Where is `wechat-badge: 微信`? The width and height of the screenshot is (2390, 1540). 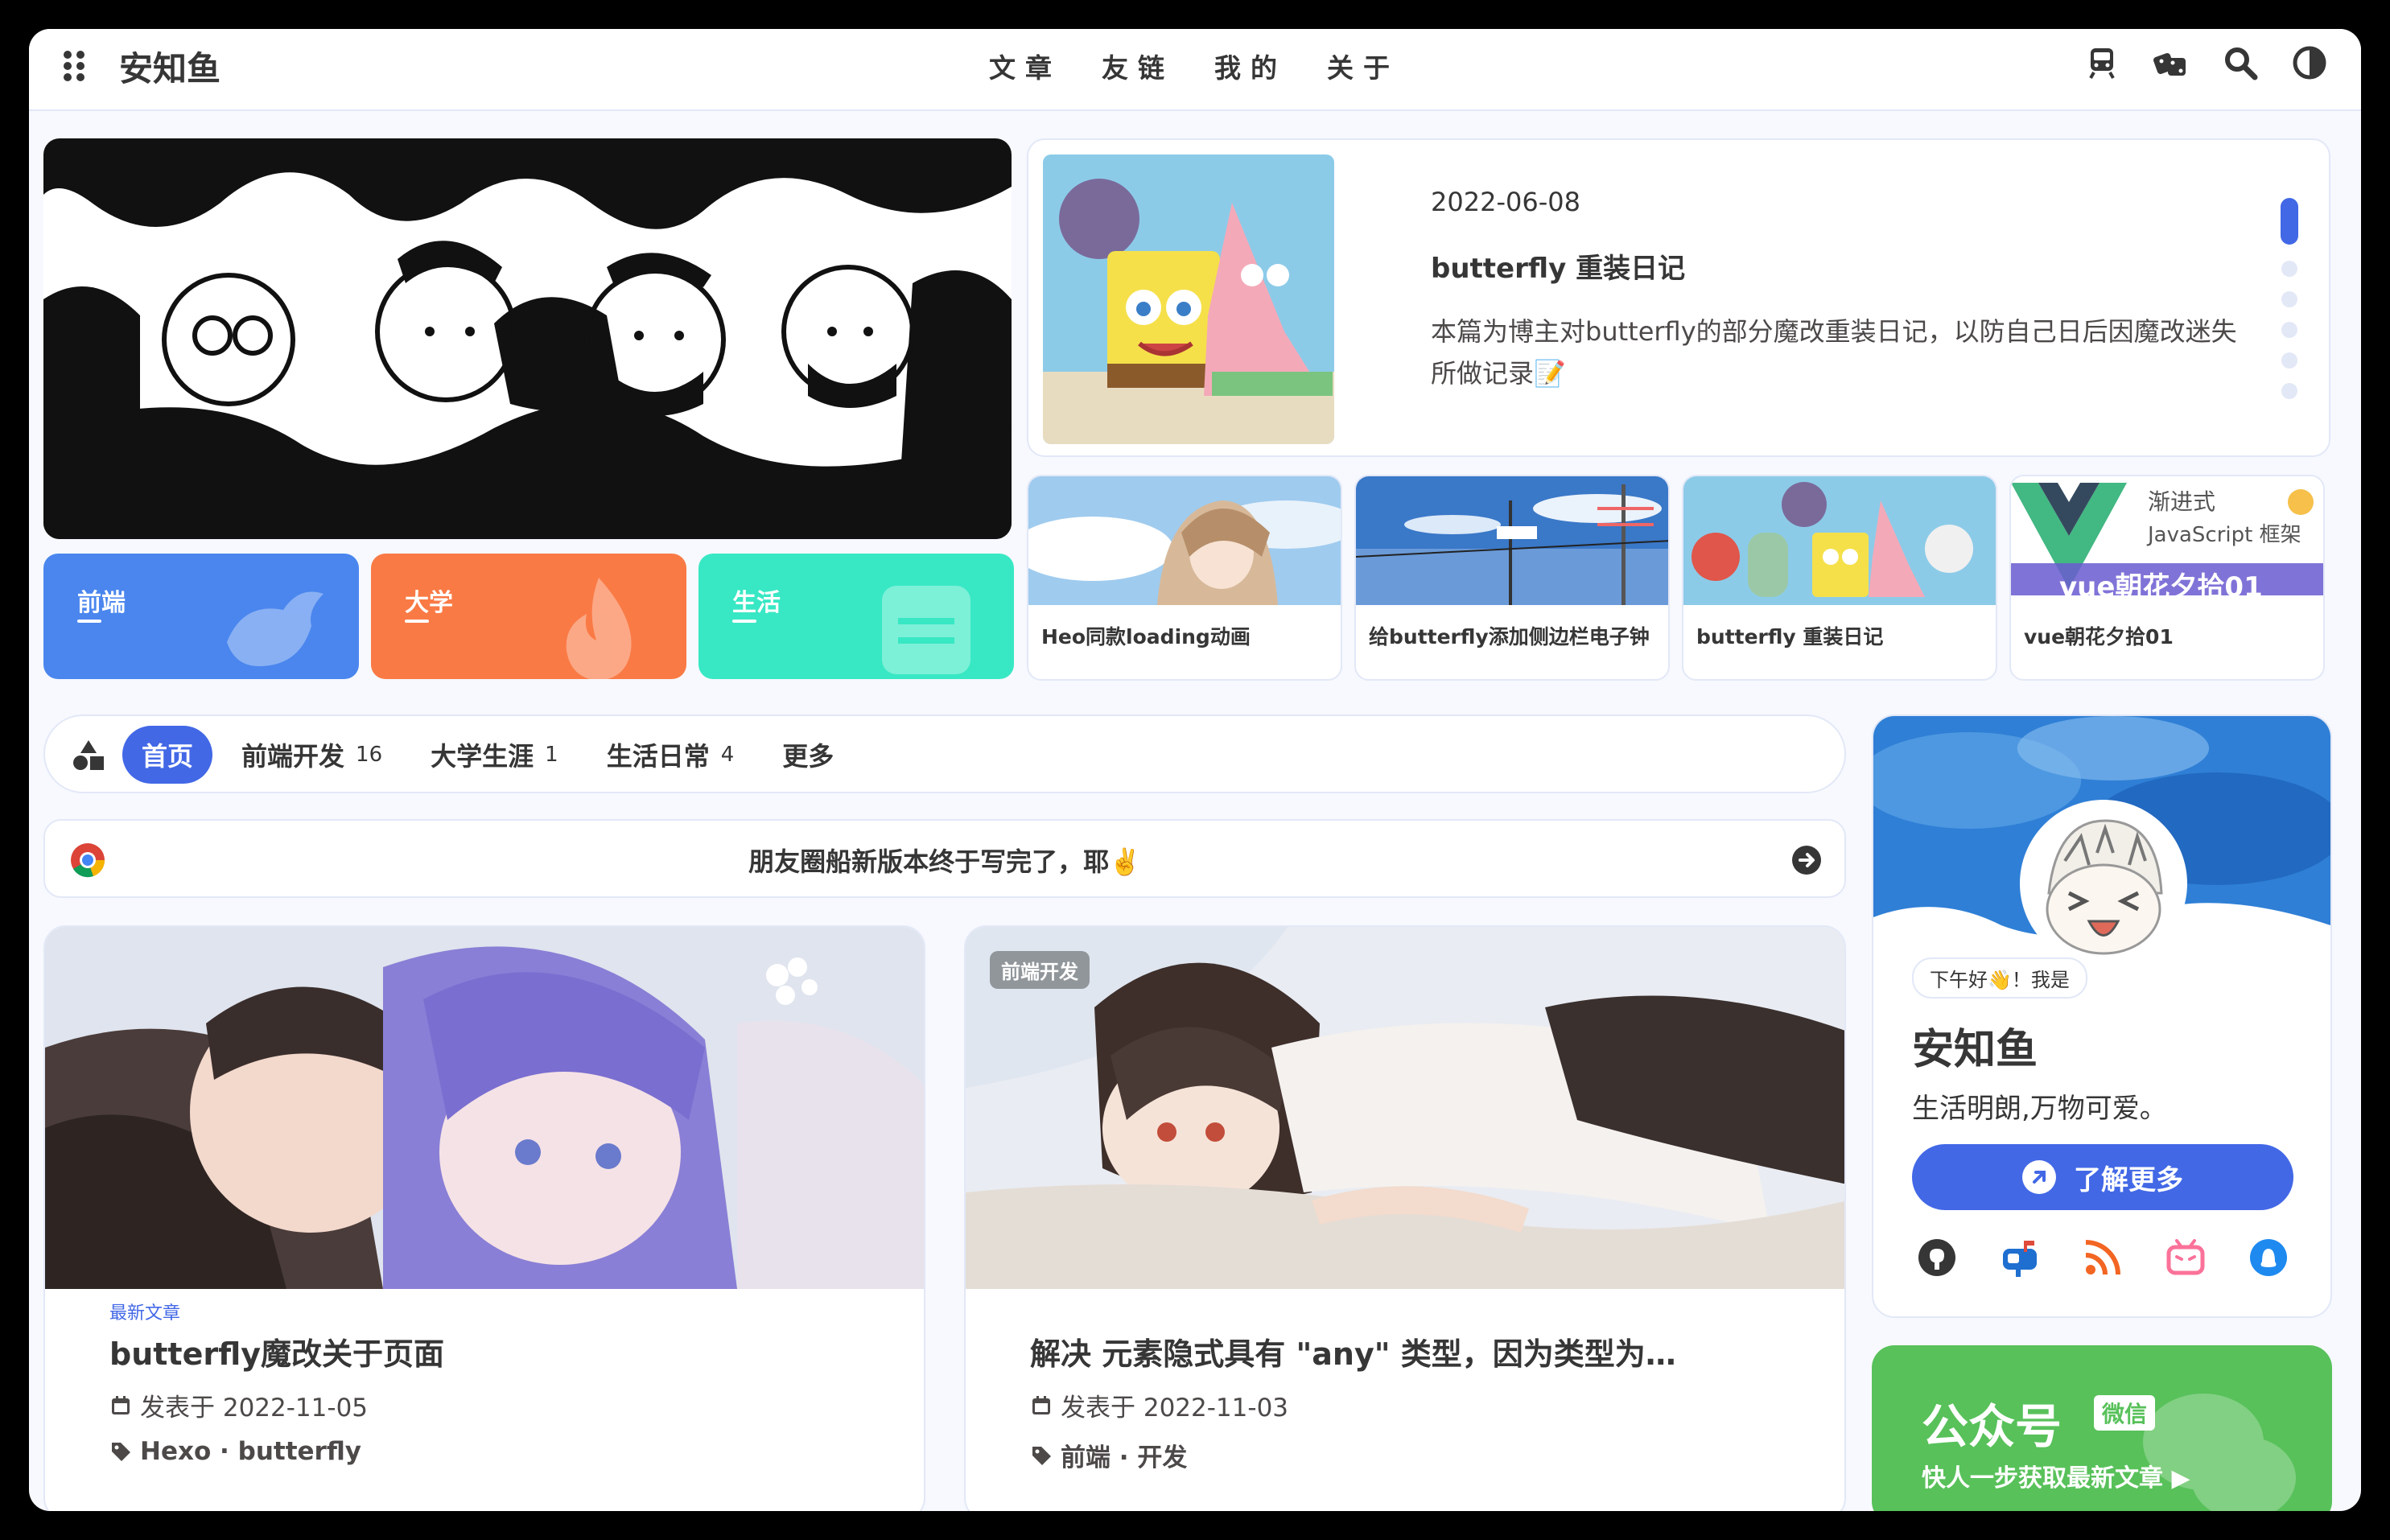
wechat-badge: 微信 is located at coordinates (2125, 1413).